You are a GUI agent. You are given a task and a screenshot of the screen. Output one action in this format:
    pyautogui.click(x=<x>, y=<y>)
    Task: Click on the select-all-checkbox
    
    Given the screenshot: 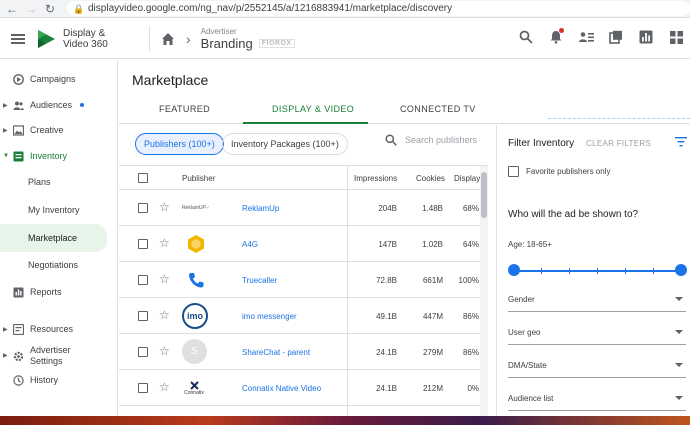 What is the action you would take?
    pyautogui.click(x=143, y=178)
    